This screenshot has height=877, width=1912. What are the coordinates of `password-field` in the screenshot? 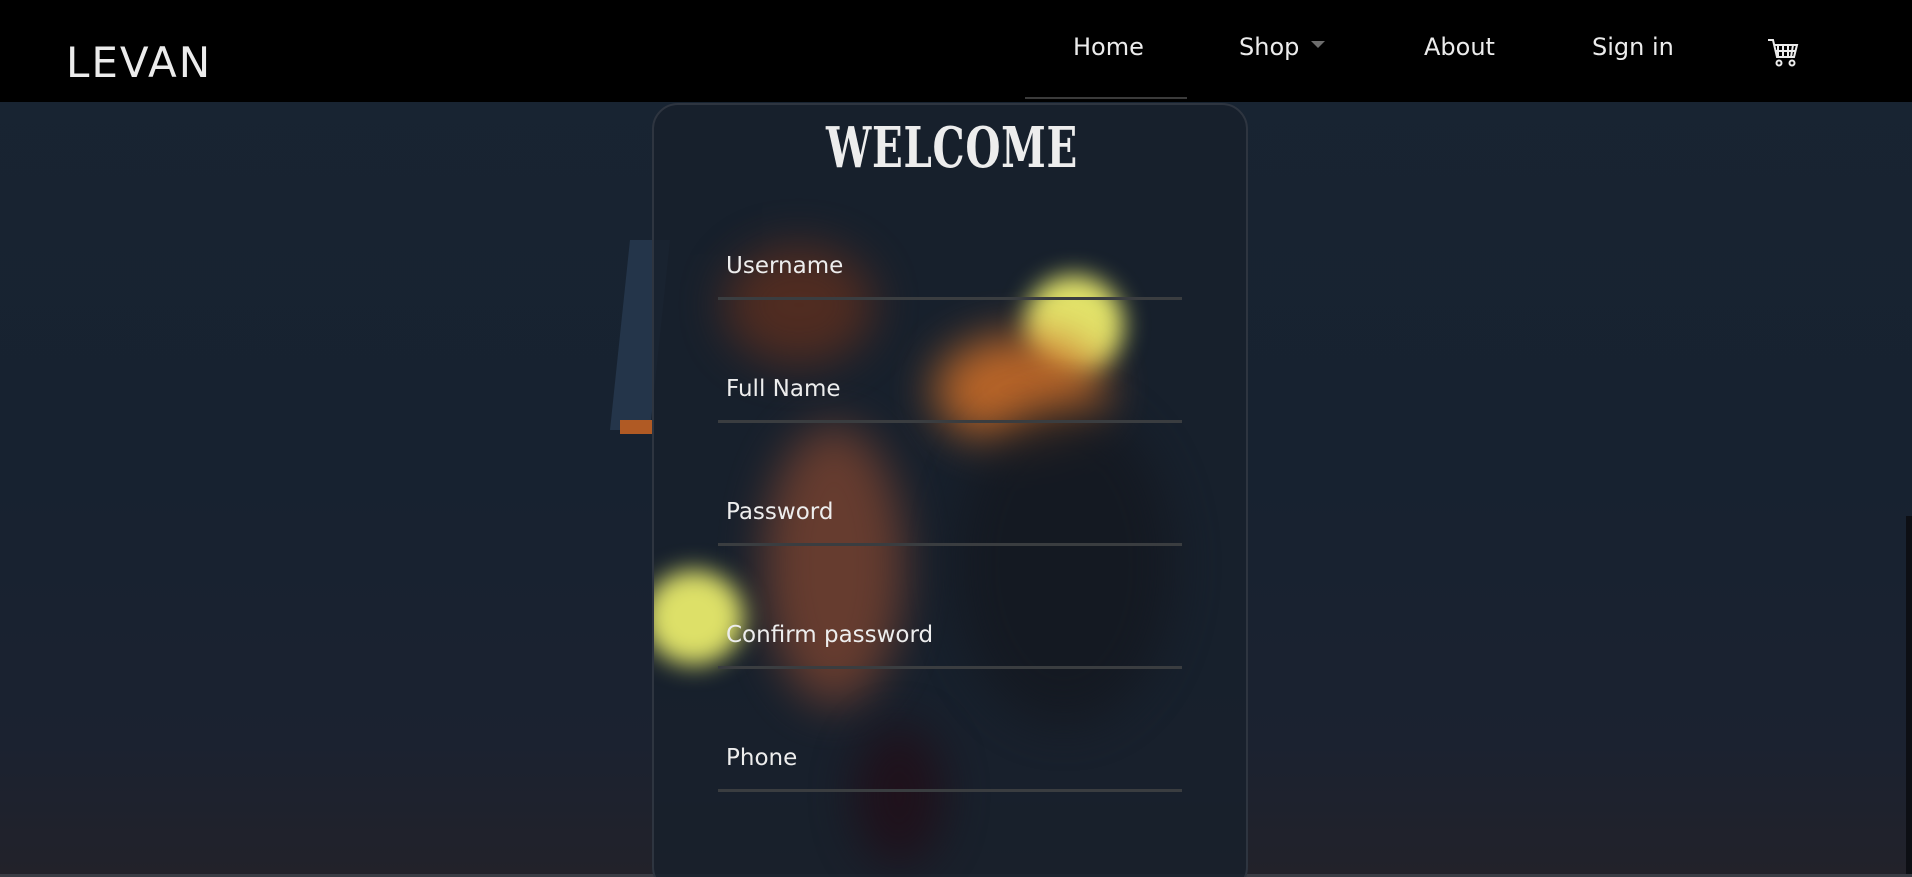 It's located at (950, 519).